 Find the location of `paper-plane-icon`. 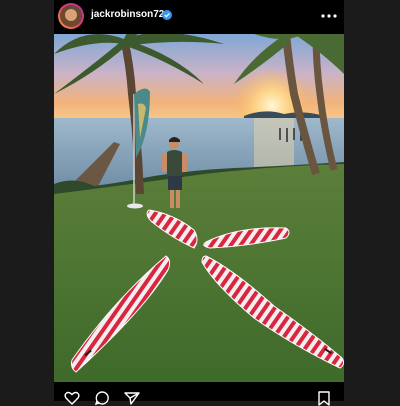

paper-plane-icon is located at coordinates (132, 398).